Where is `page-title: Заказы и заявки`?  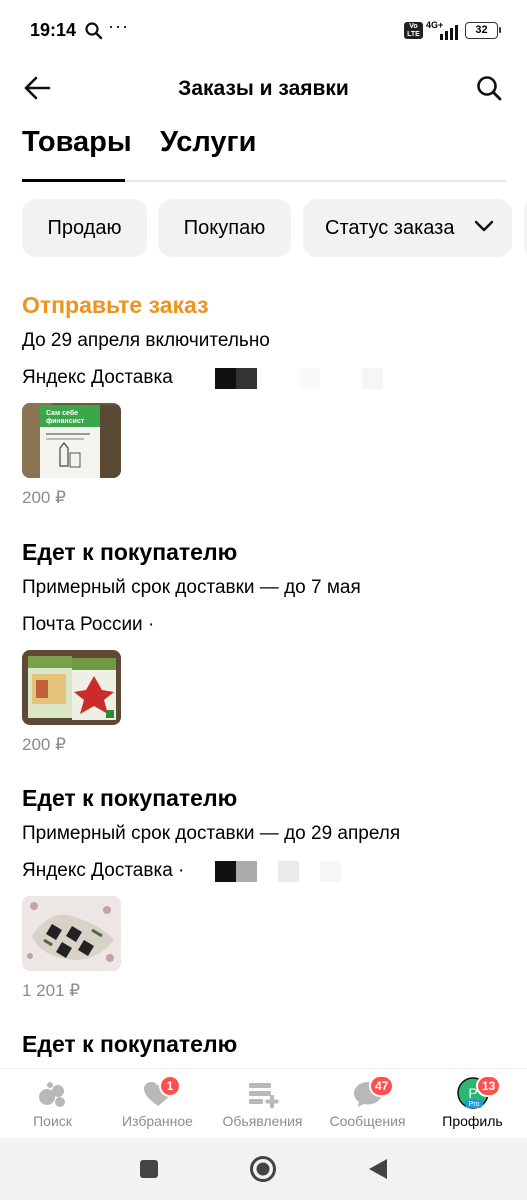 page-title: Заказы и заявки is located at coordinates (263, 88).